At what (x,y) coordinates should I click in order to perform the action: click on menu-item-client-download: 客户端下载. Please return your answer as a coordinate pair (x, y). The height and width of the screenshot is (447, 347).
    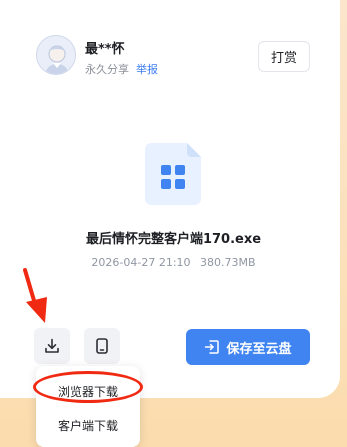
    Looking at the image, I should click on (88, 425).